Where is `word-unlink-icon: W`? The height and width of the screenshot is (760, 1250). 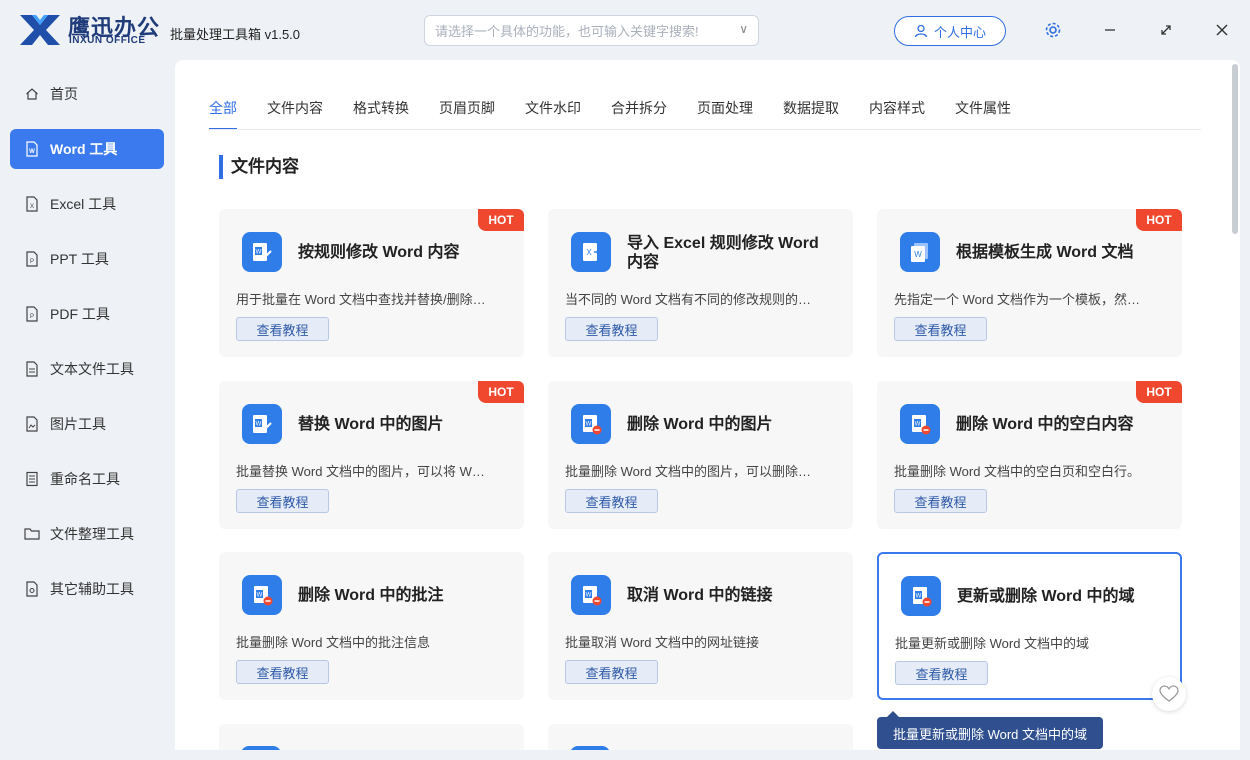
word-unlink-icon: W is located at coordinates (591, 595).